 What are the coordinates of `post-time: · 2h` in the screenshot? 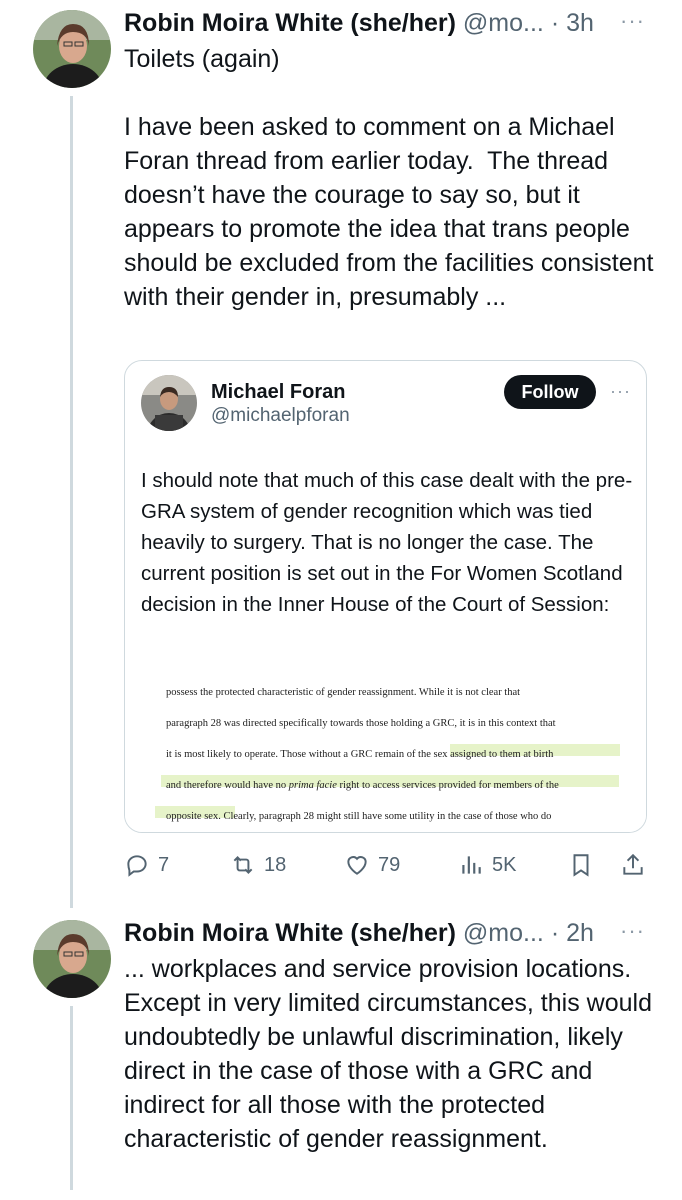 It's located at (572, 933).